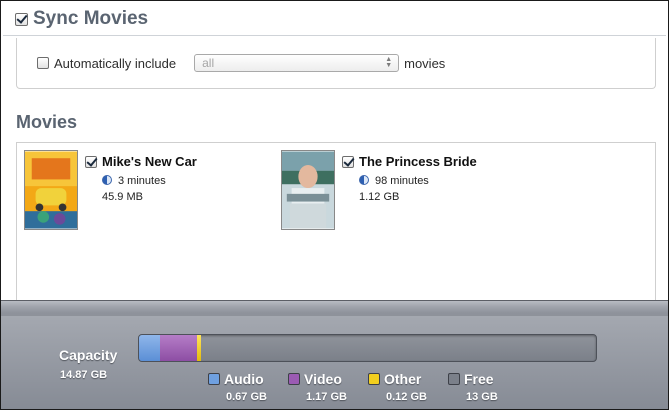  What do you see at coordinates (454, 379) in the screenshot?
I see `free-swatch` at bounding box center [454, 379].